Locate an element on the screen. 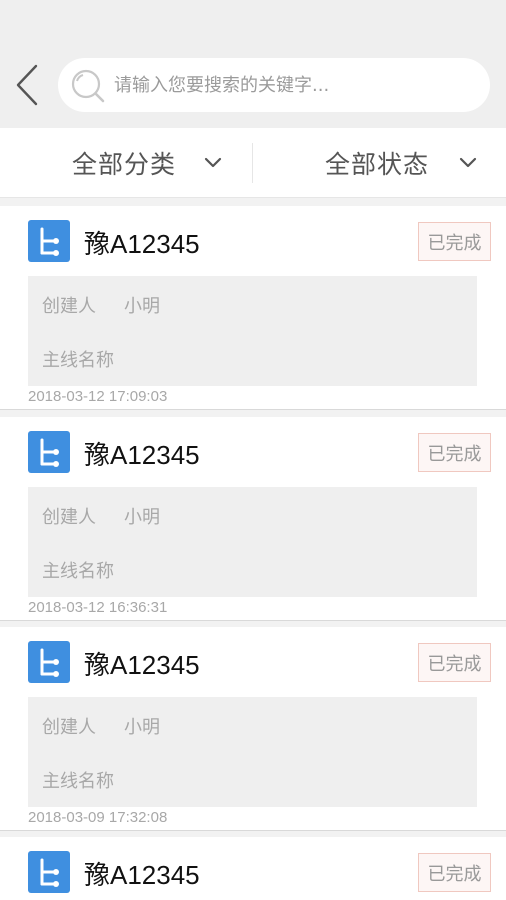  filter-bar: 全部分类 全部状态 is located at coordinates (253, 163).